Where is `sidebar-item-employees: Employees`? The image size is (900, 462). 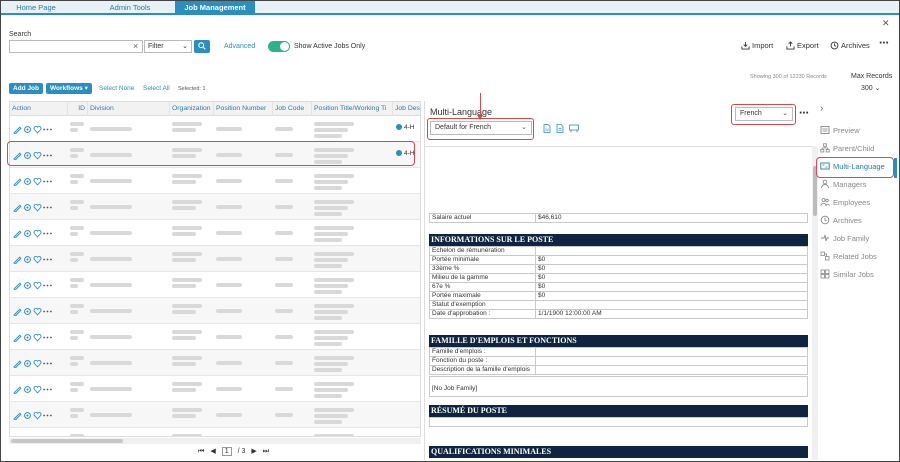
sidebar-item-employees: Employees is located at coordinates (845, 203).